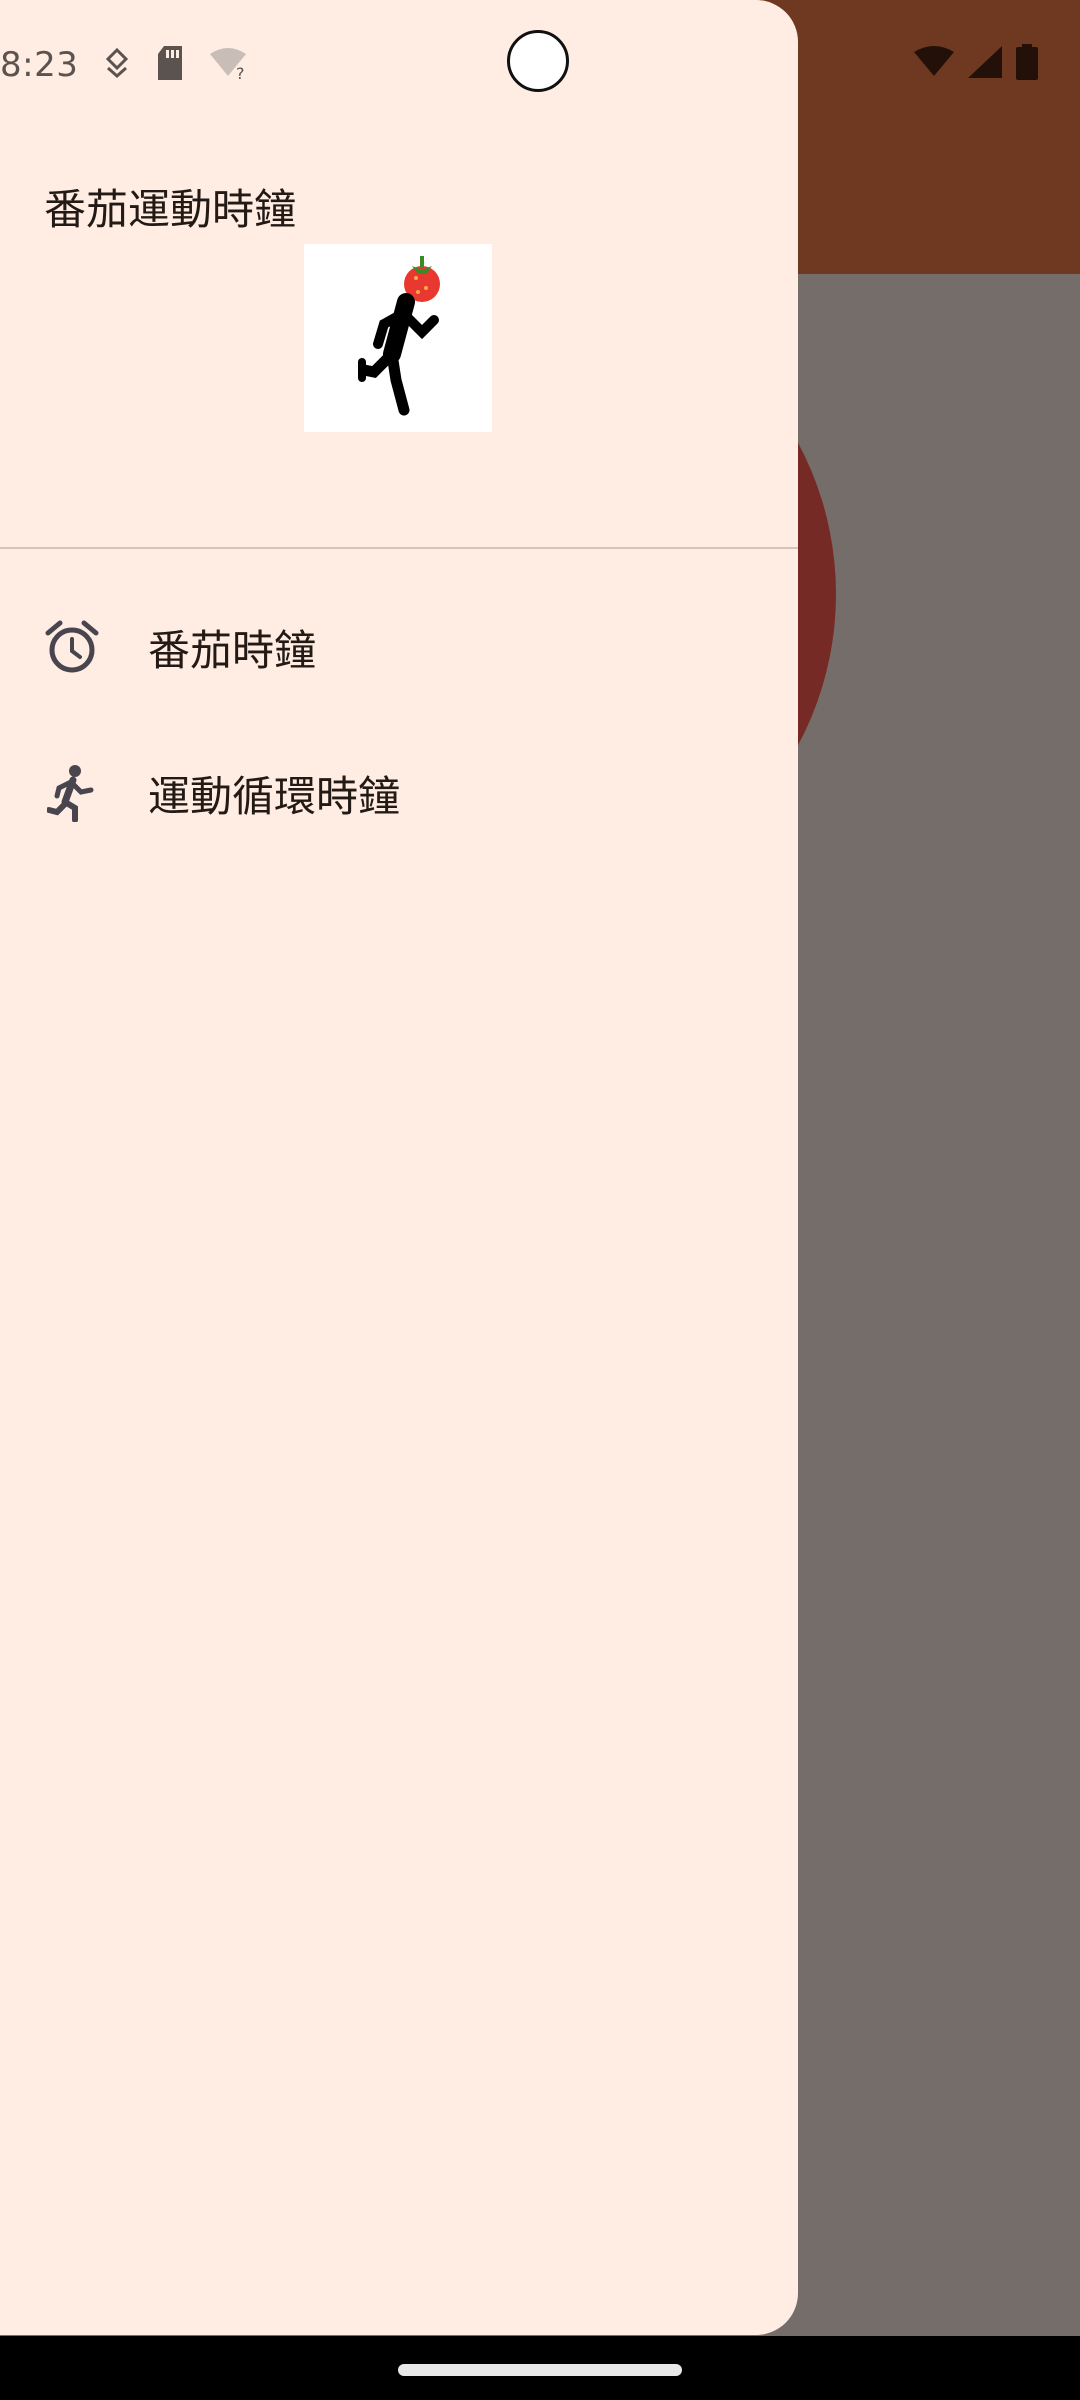 The height and width of the screenshot is (2400, 1080). What do you see at coordinates (72, 793) in the screenshot?
I see `running-person-icon` at bounding box center [72, 793].